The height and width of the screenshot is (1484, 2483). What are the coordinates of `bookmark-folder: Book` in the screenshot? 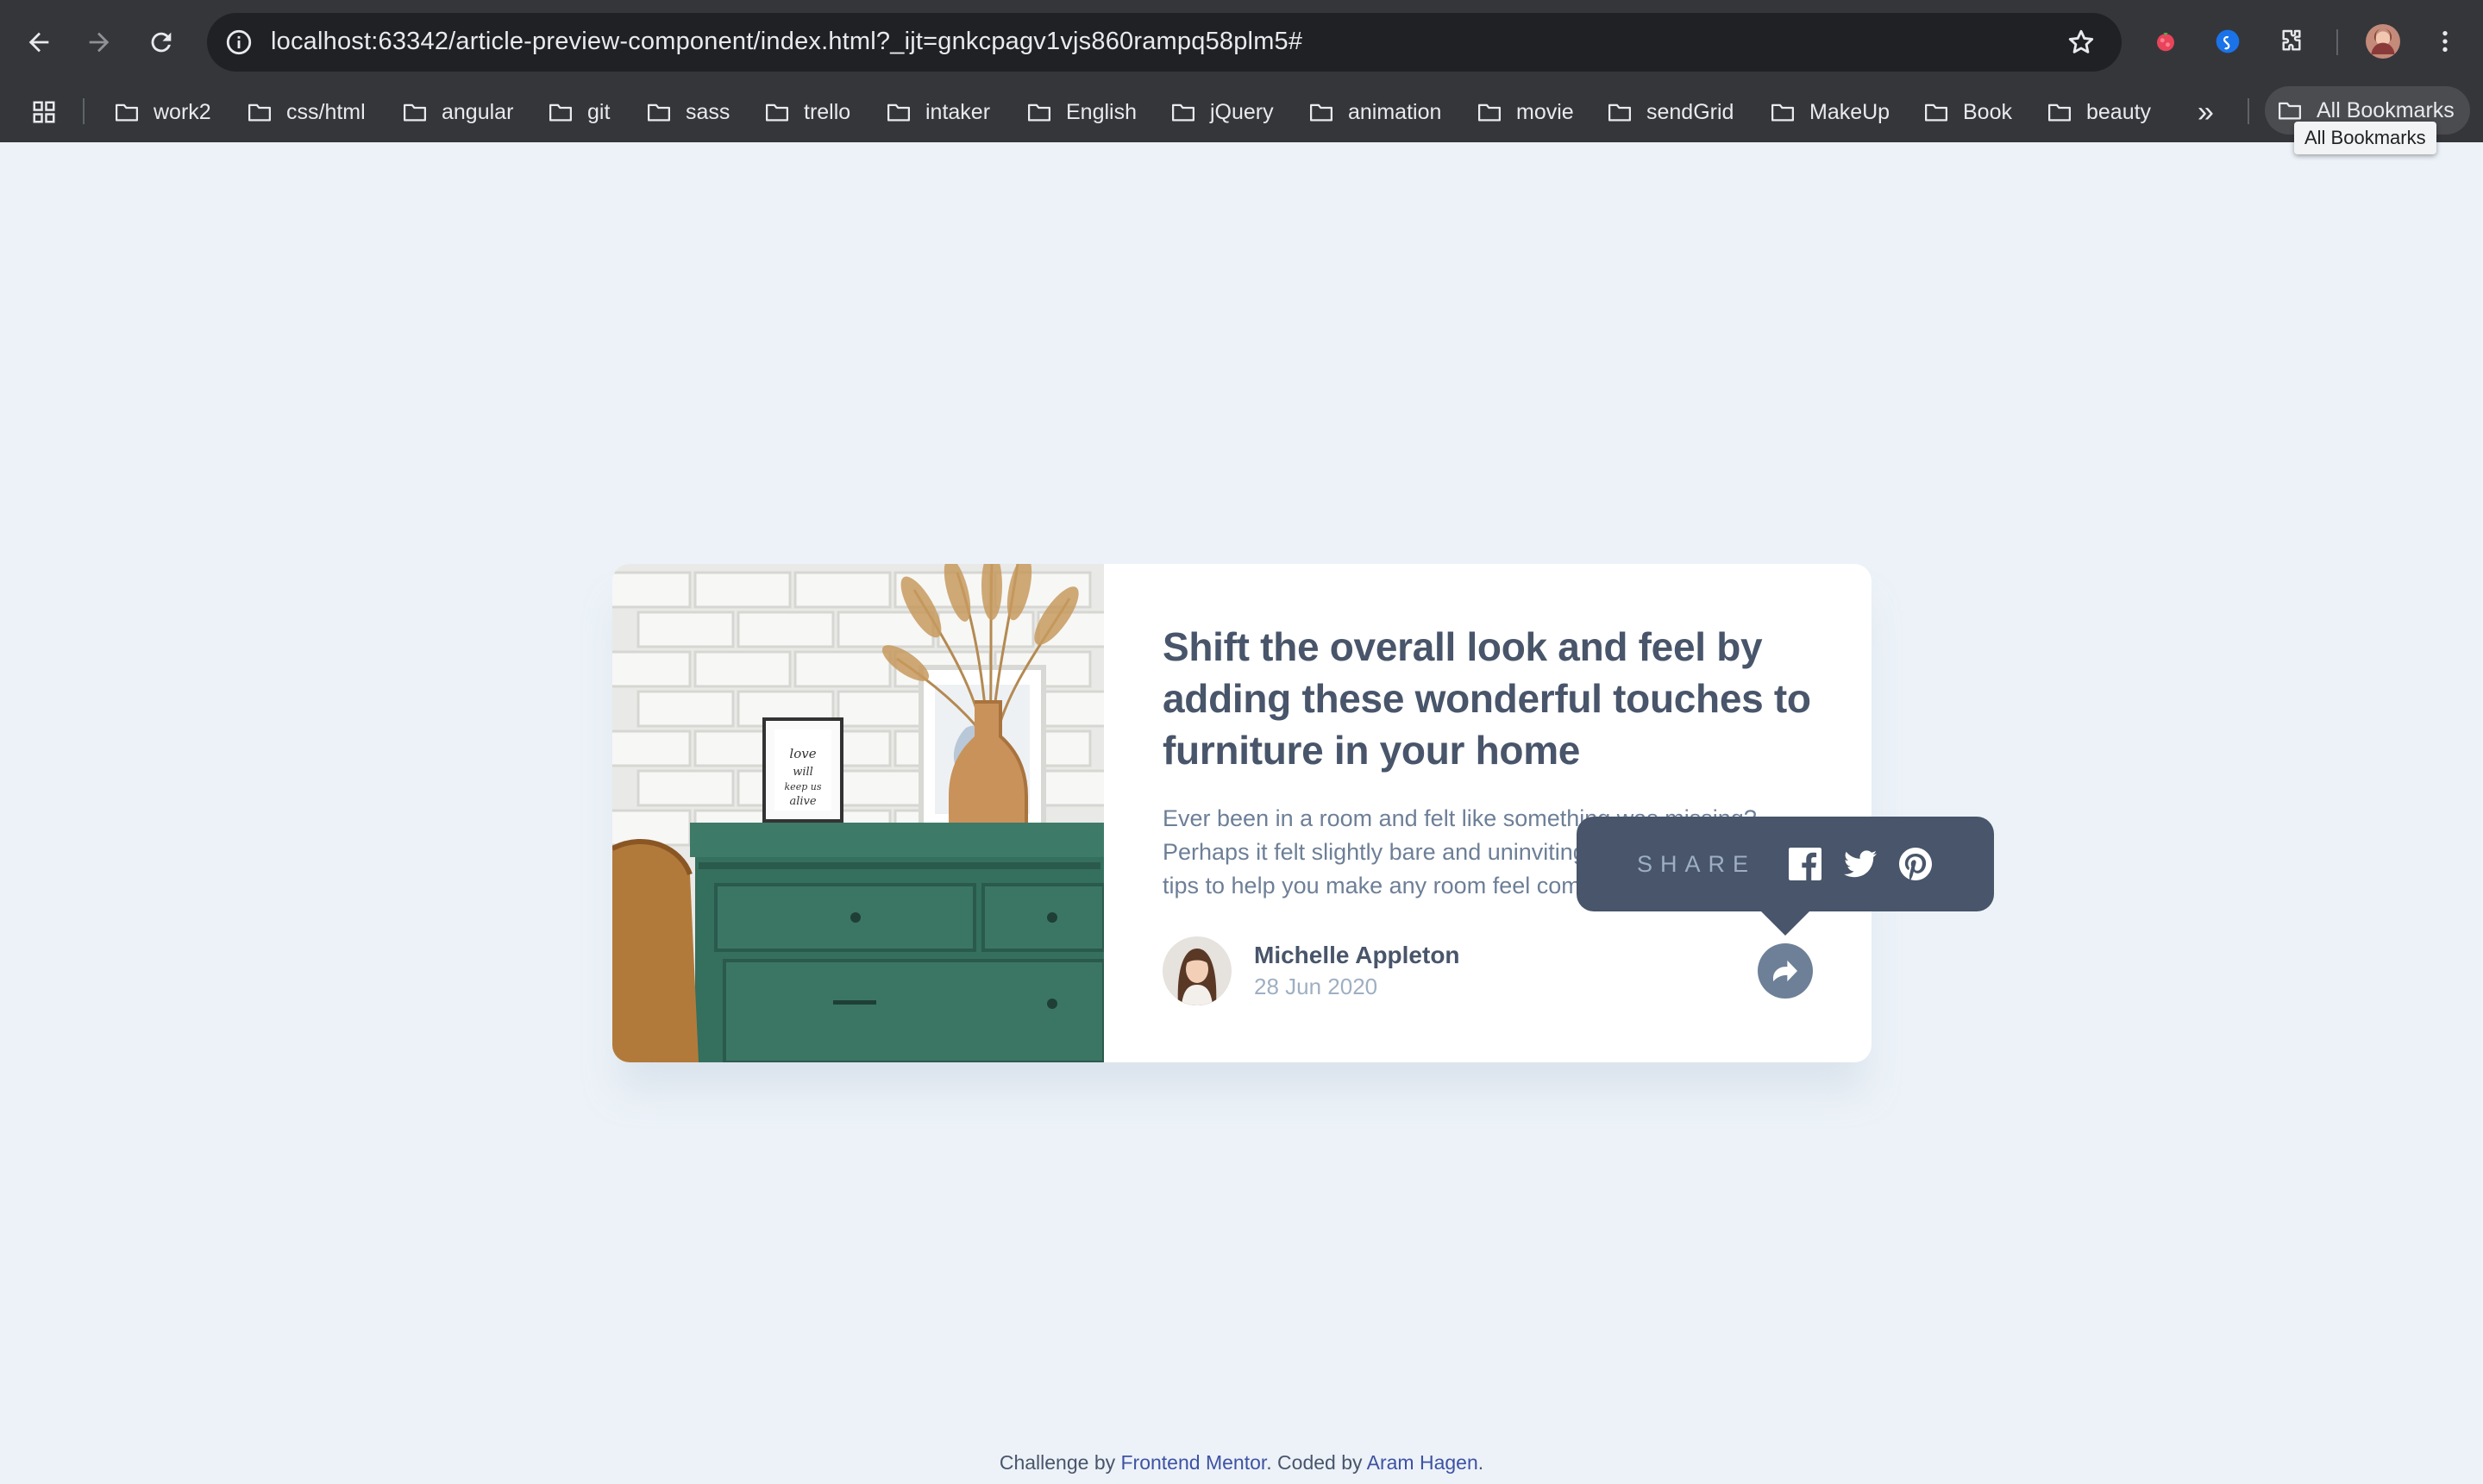 It's located at (1967, 112).